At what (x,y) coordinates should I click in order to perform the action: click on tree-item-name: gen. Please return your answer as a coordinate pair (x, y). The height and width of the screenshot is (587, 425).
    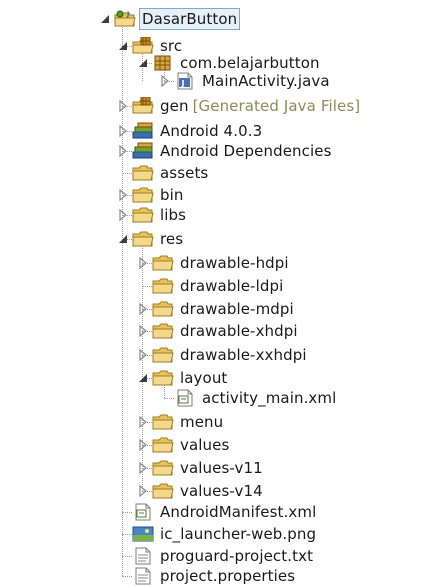
    Looking at the image, I should click on (174, 106).